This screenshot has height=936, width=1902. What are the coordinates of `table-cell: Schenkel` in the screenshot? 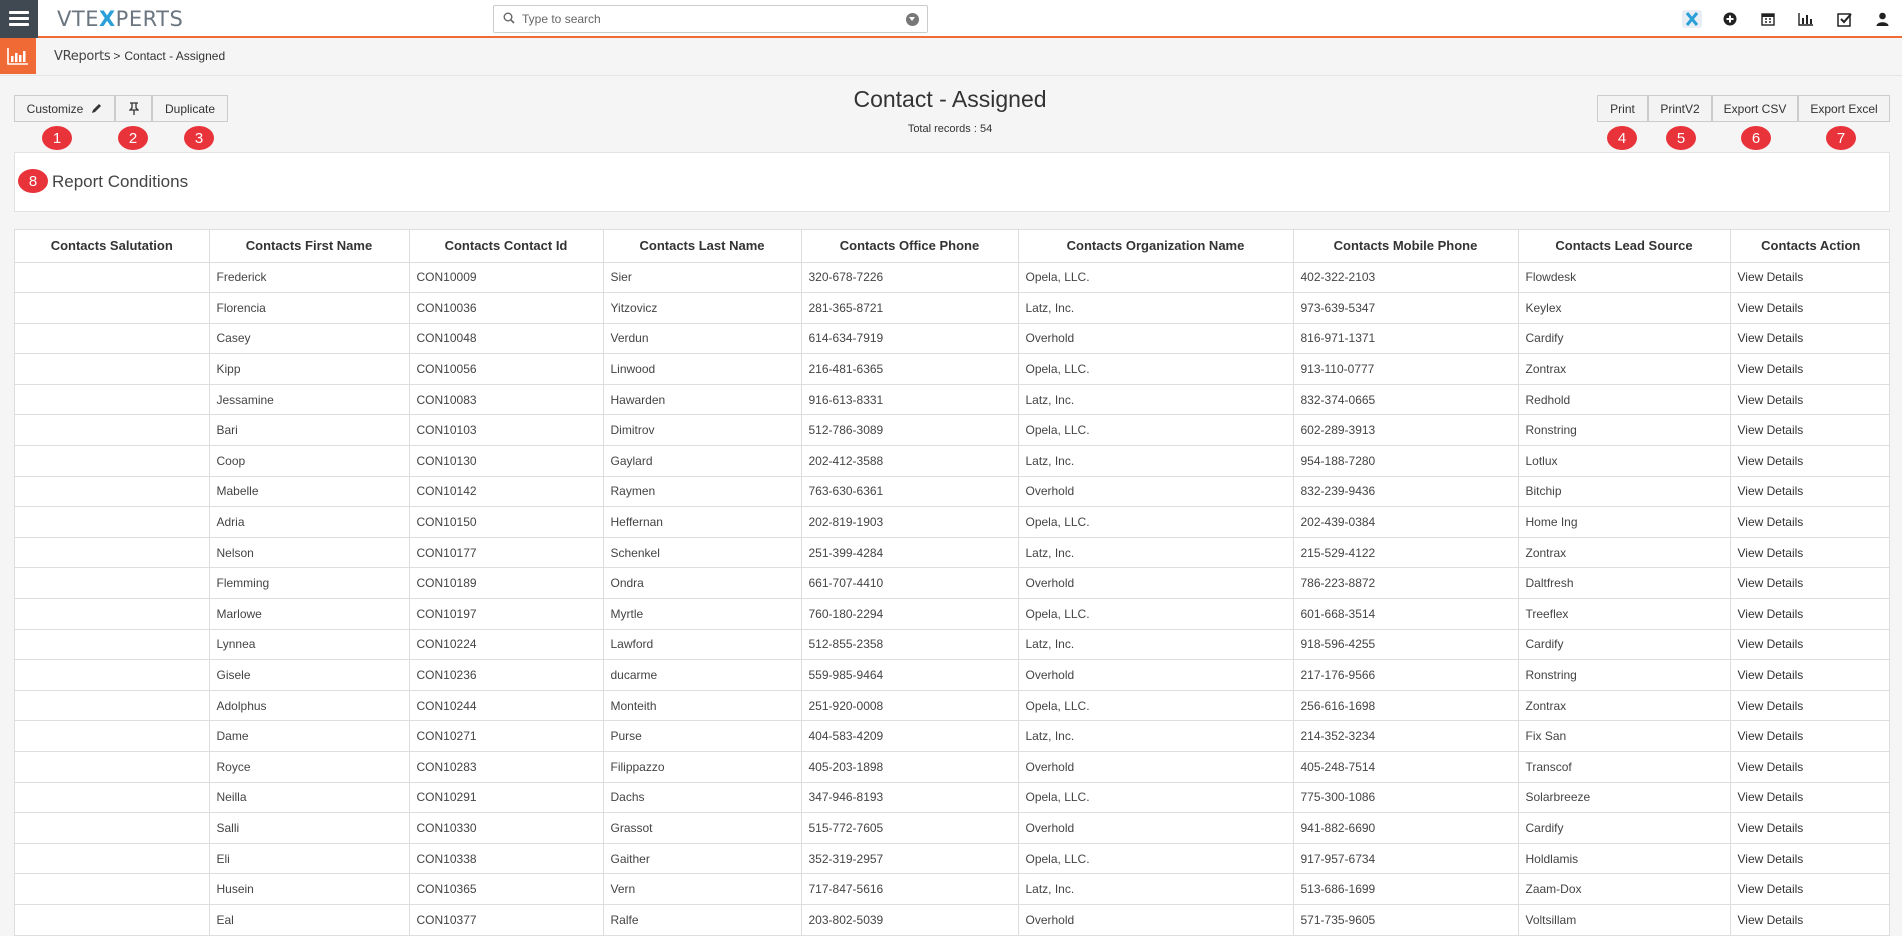 It's located at (702, 553).